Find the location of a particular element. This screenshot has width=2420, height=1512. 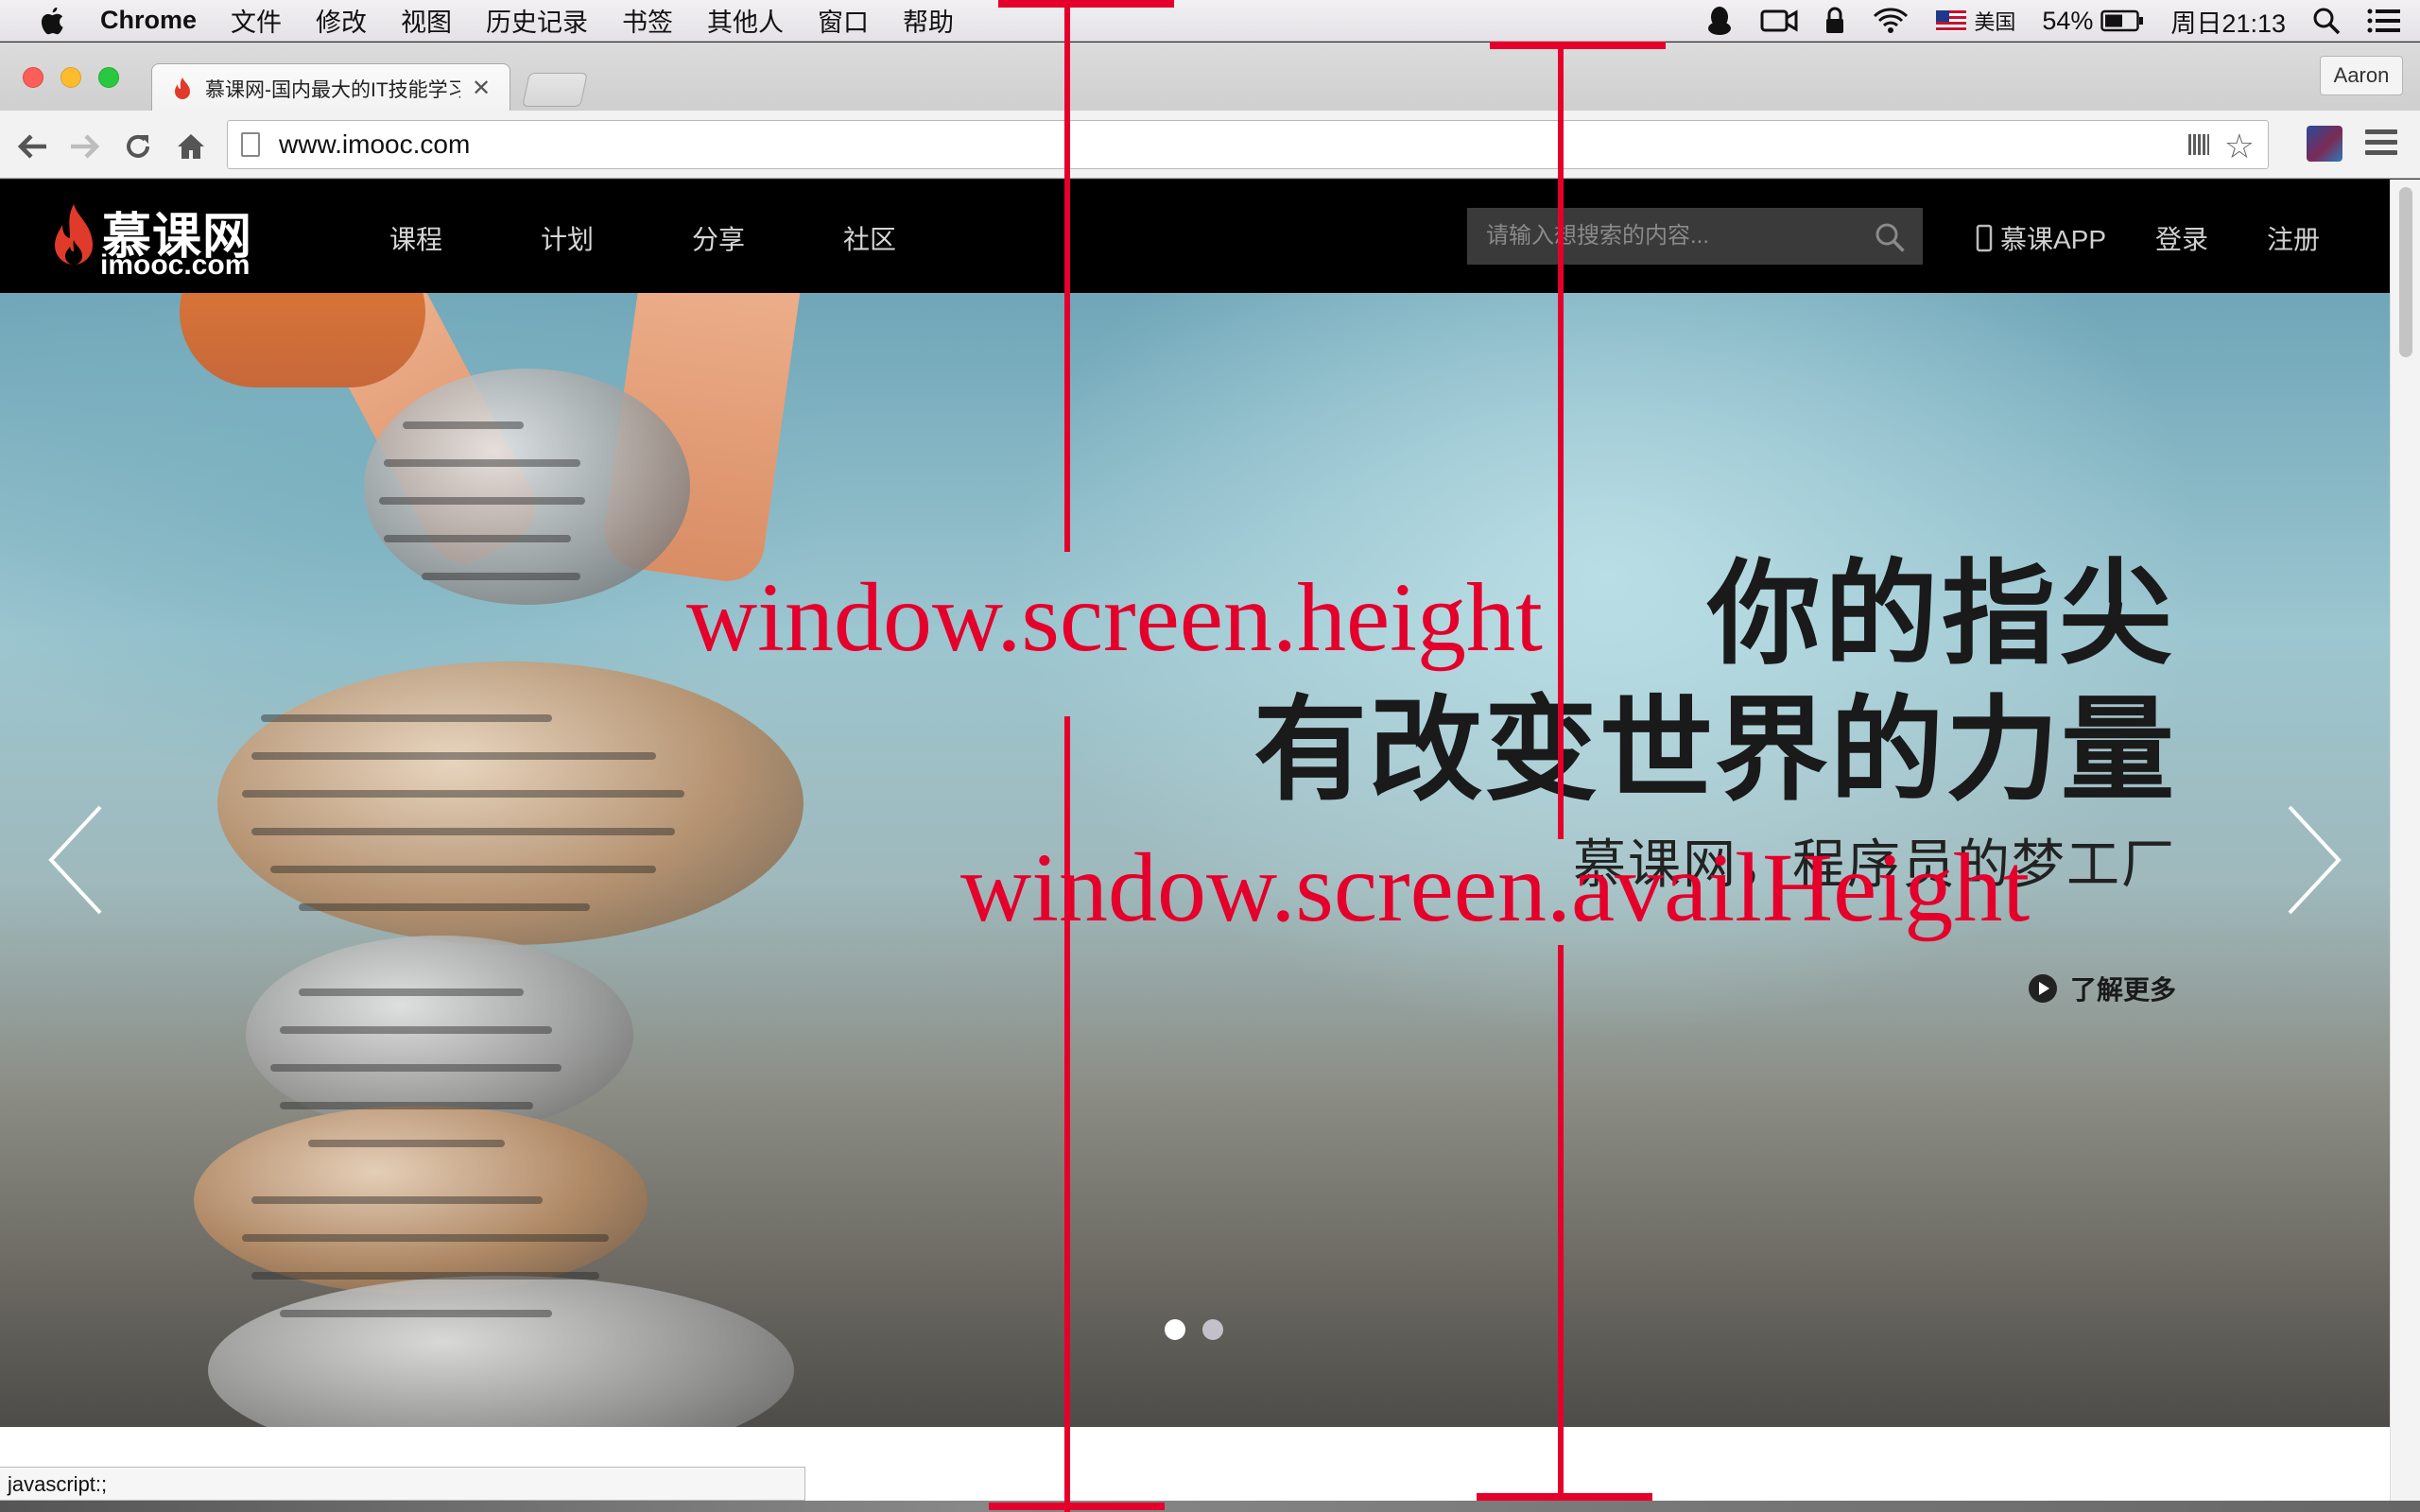

carousel-prev-arrow-icon is located at coordinates (75, 860).